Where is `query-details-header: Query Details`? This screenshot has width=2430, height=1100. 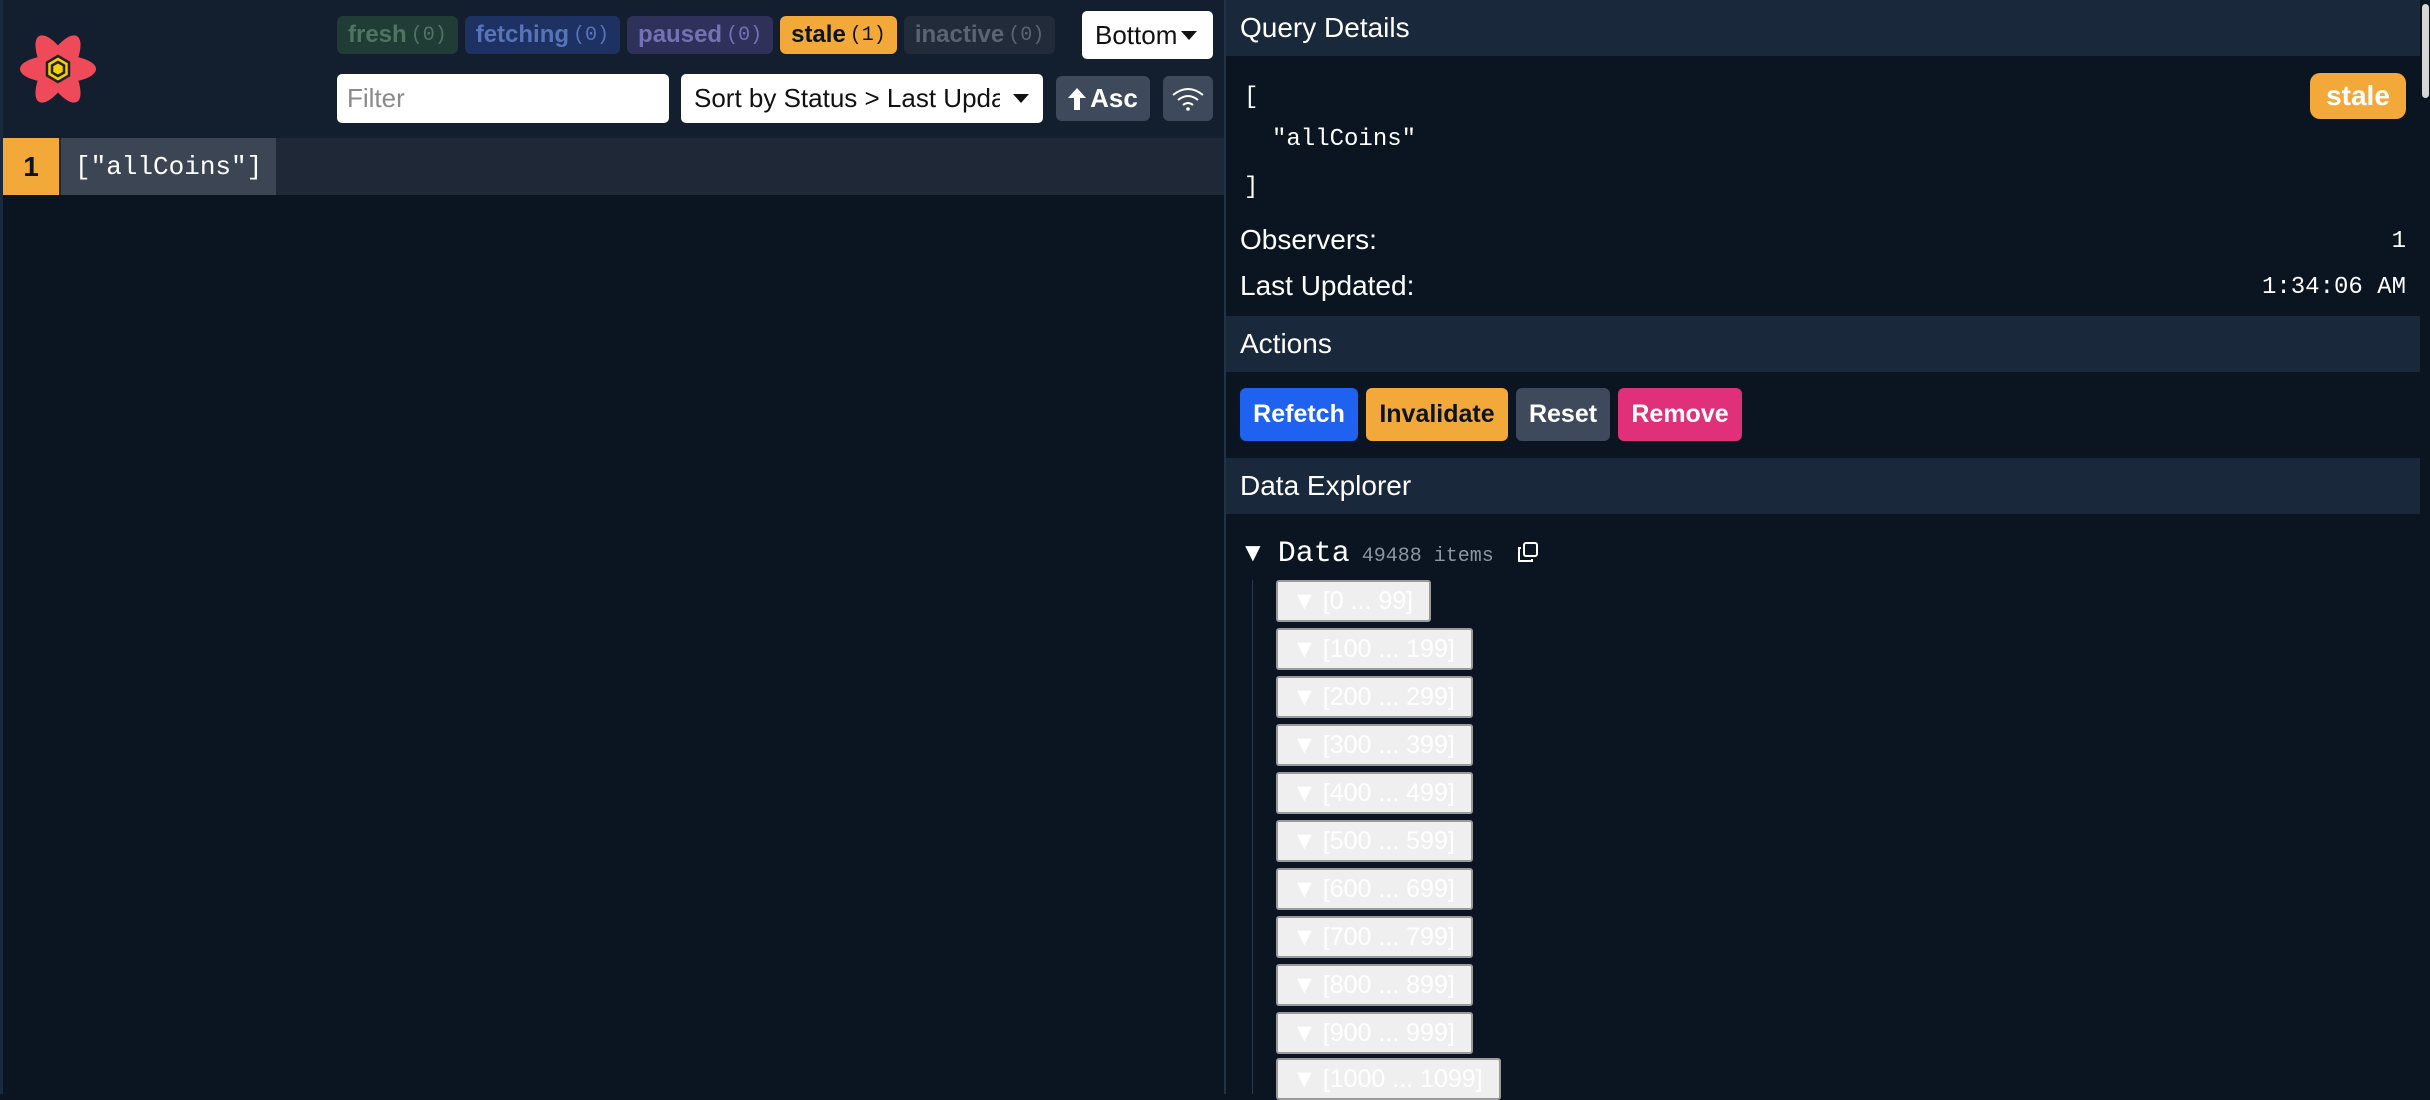 query-details-header: Query Details is located at coordinates (1824, 28).